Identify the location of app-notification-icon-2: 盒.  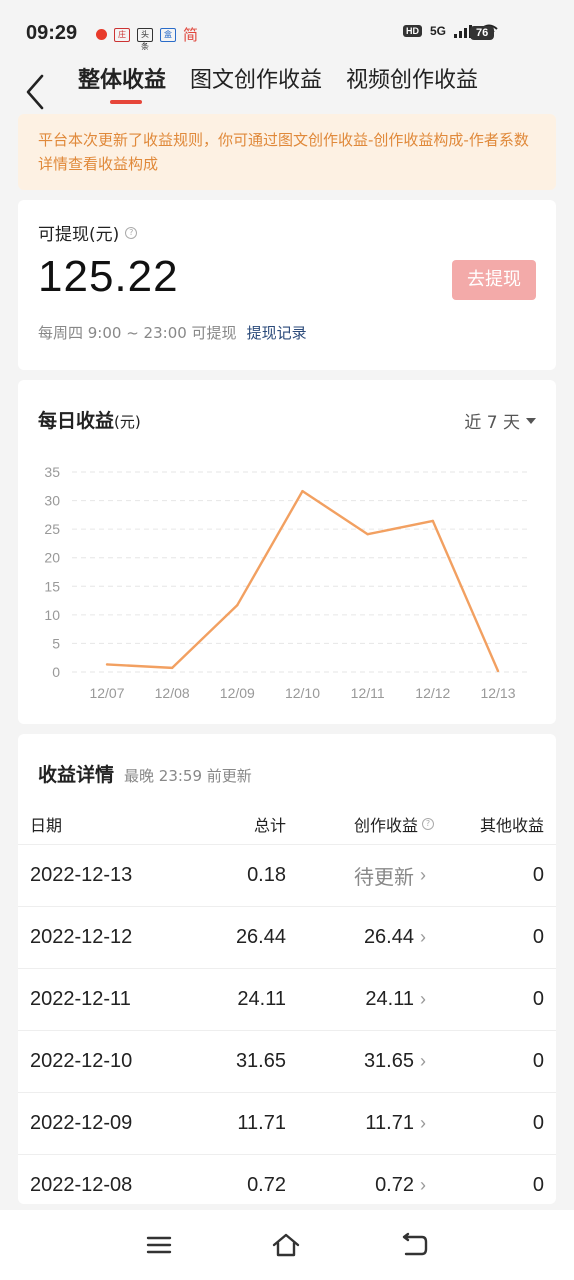
(168, 34).